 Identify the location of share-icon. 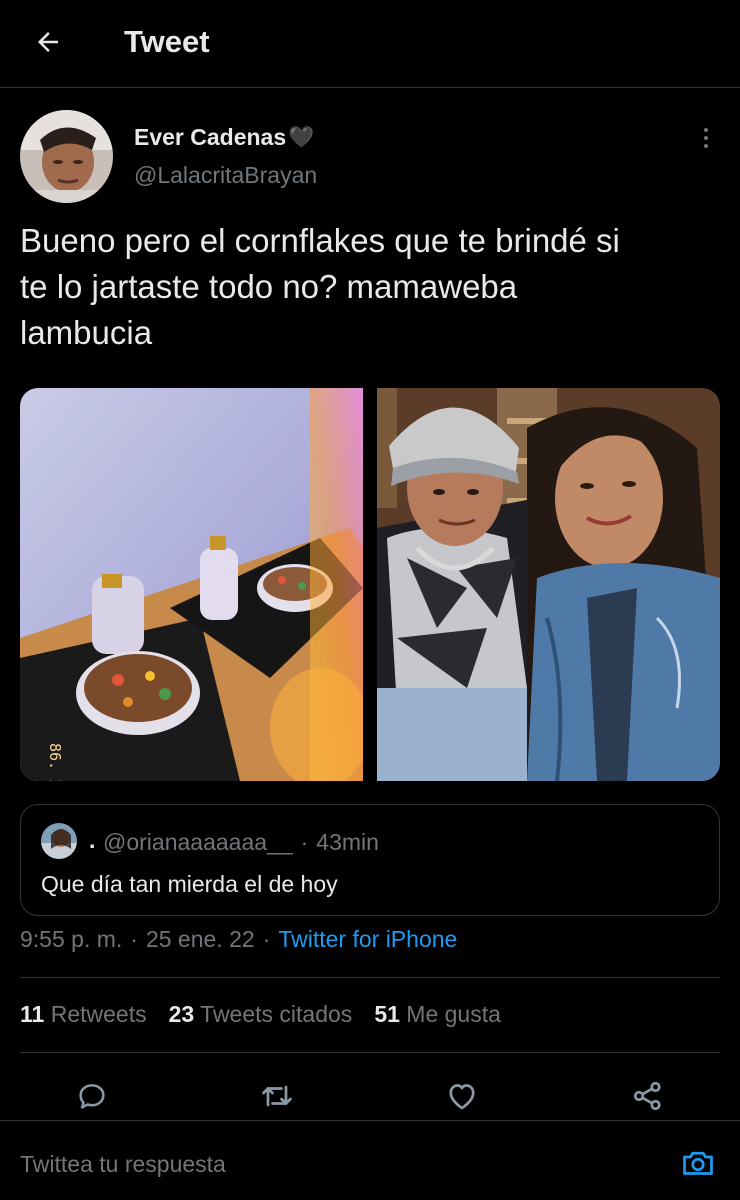
(647, 1096).